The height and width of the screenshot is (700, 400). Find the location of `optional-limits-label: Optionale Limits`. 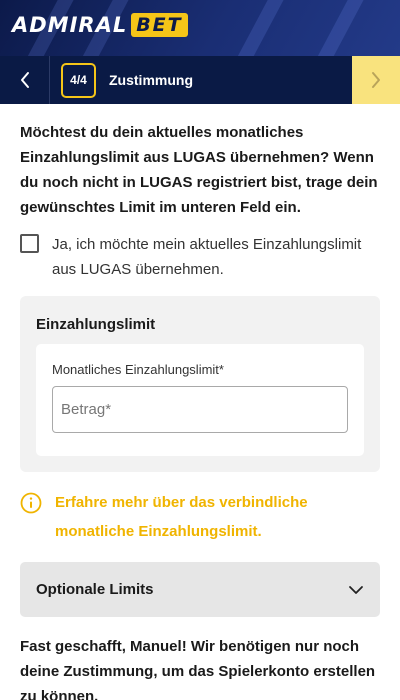

optional-limits-label: Optionale Limits is located at coordinates (95, 589).